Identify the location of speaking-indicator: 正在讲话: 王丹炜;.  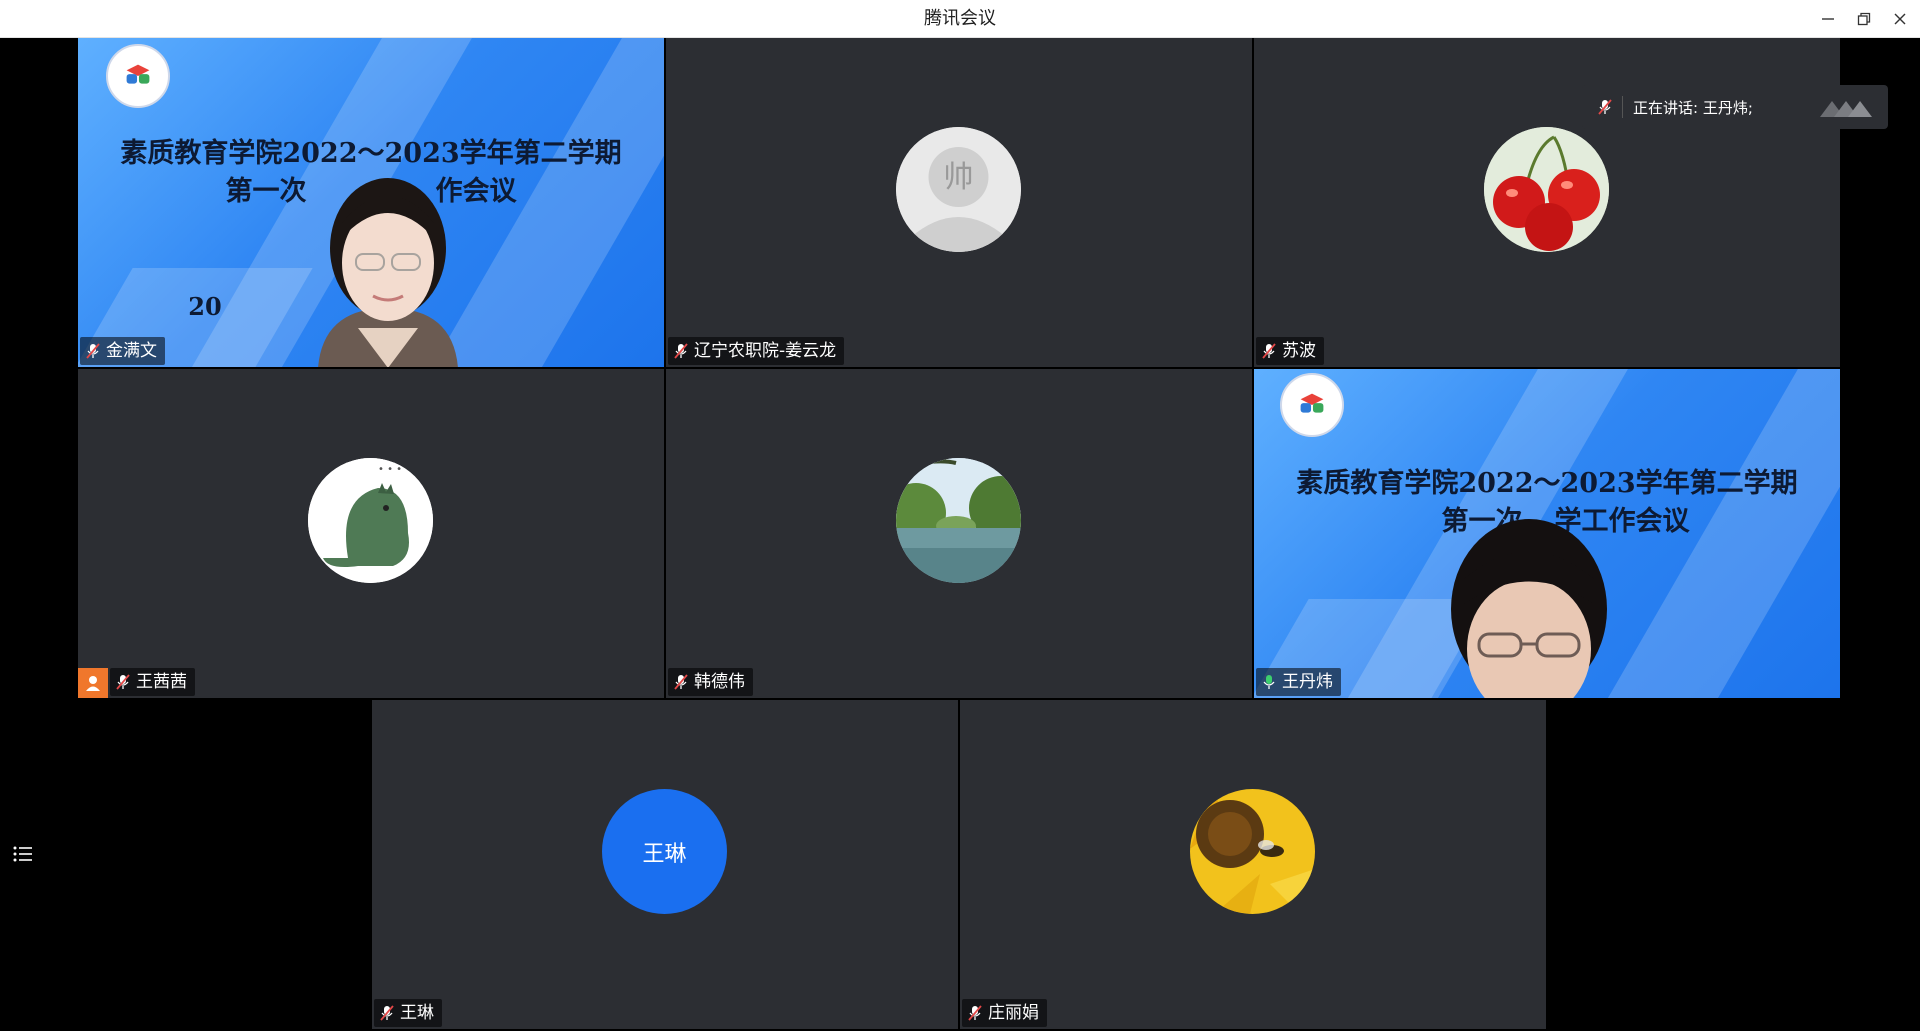
(1735, 107).